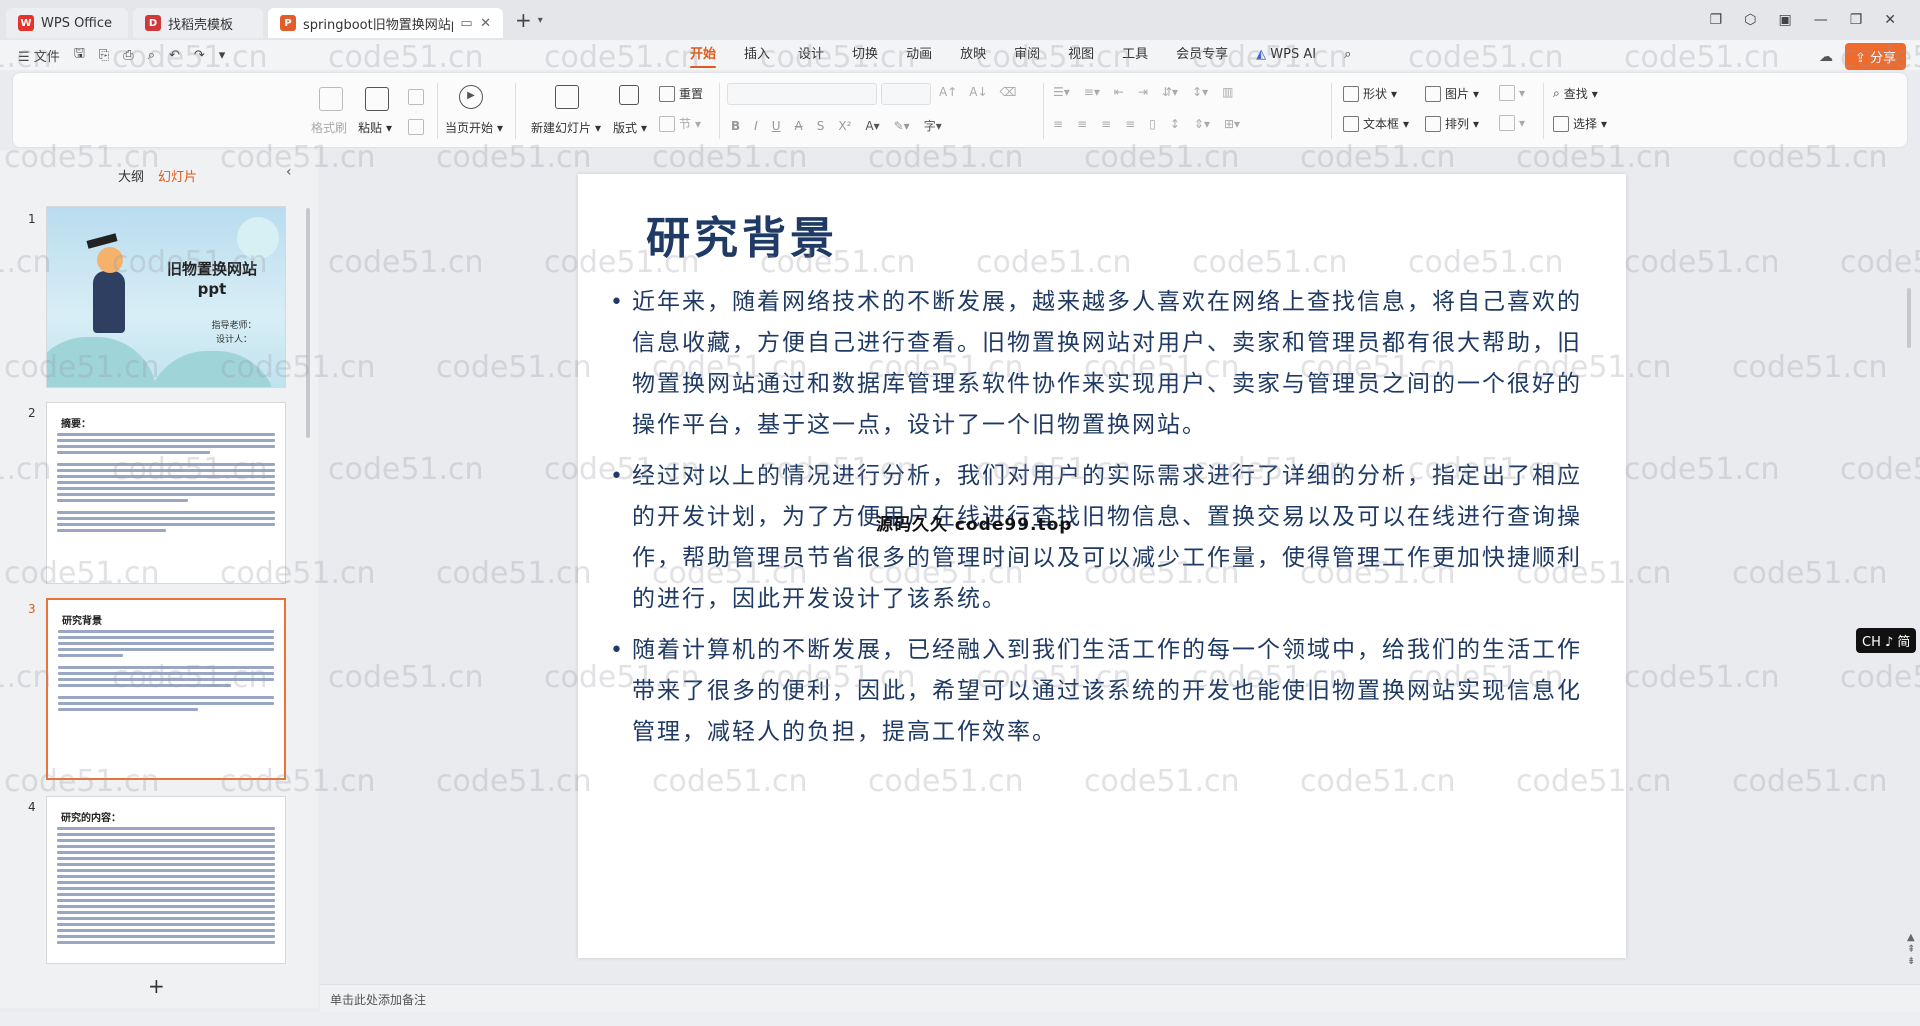 The image size is (1920, 1026). I want to click on close-tab-icon: ✕, so click(485, 23).